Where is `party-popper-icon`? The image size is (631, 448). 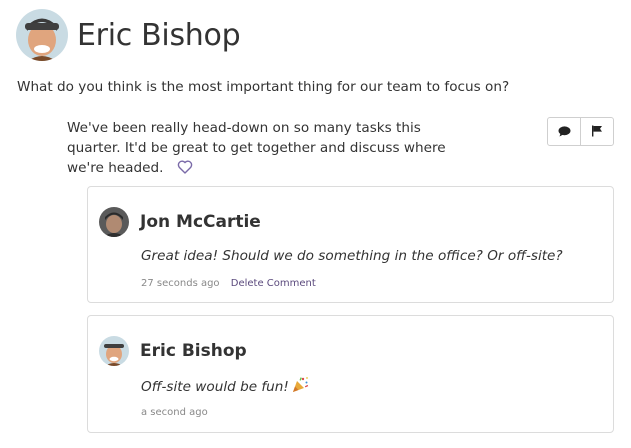 party-popper-icon is located at coordinates (300, 385).